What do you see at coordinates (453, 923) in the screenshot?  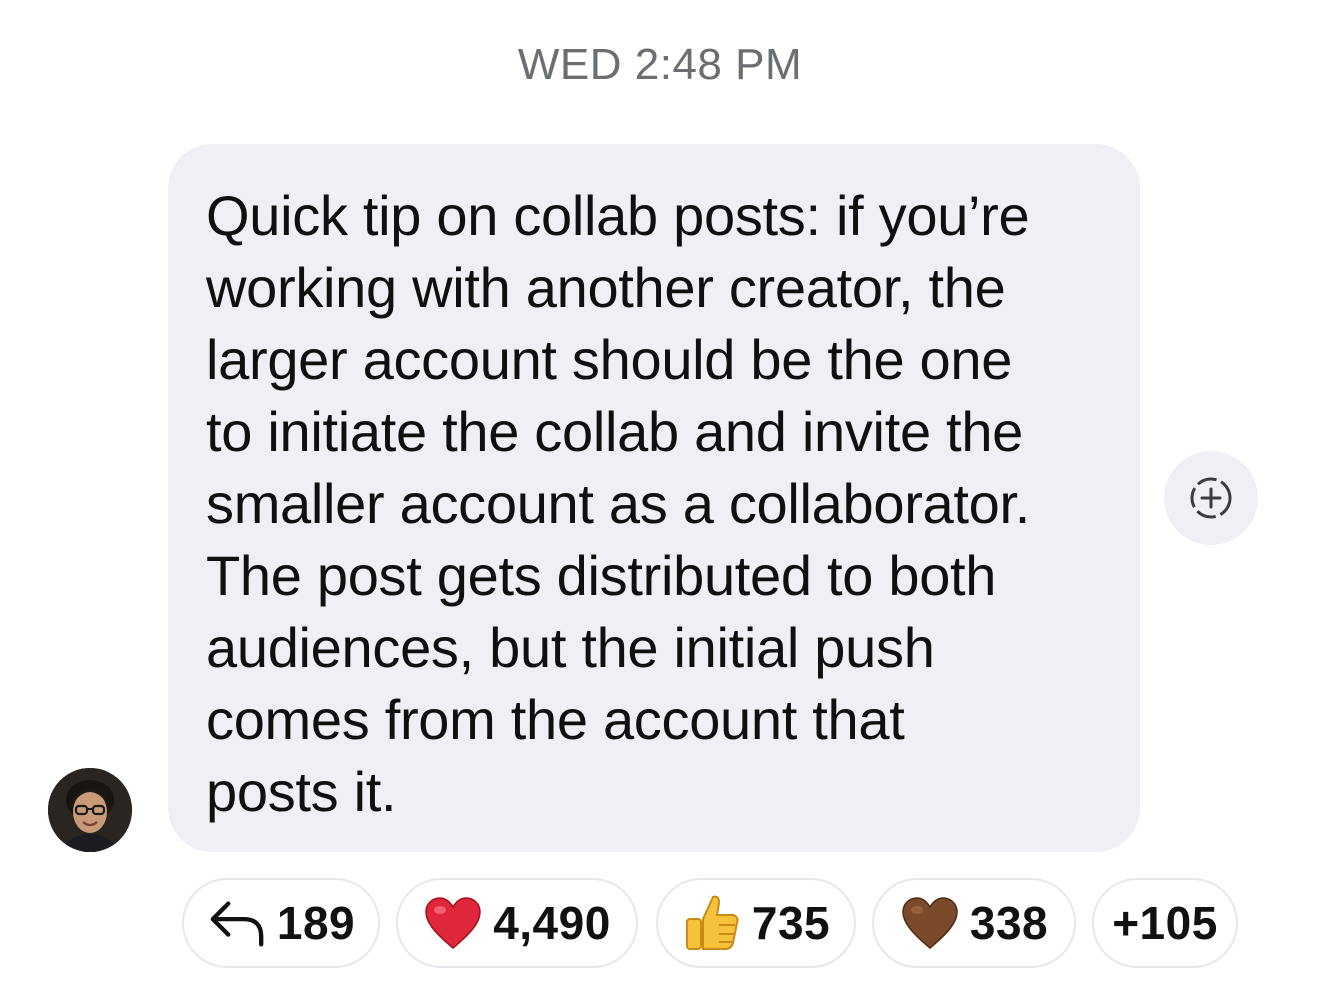 I see `red-heart-icon` at bounding box center [453, 923].